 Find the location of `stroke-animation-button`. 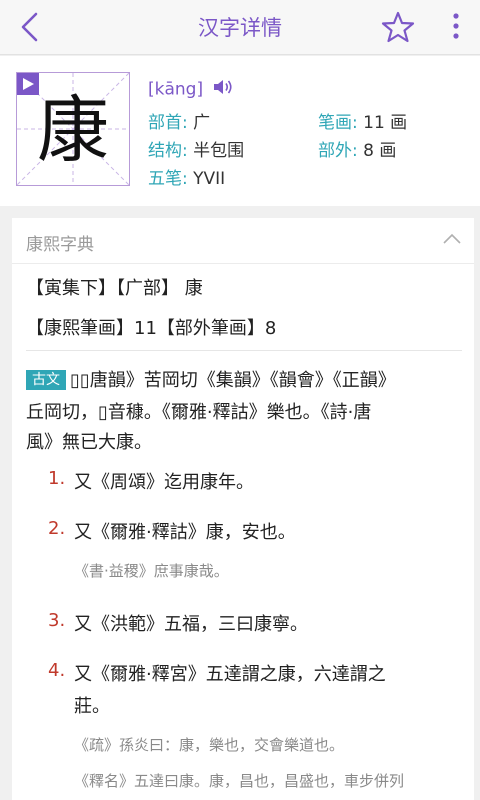

stroke-animation-button is located at coordinates (28, 84).